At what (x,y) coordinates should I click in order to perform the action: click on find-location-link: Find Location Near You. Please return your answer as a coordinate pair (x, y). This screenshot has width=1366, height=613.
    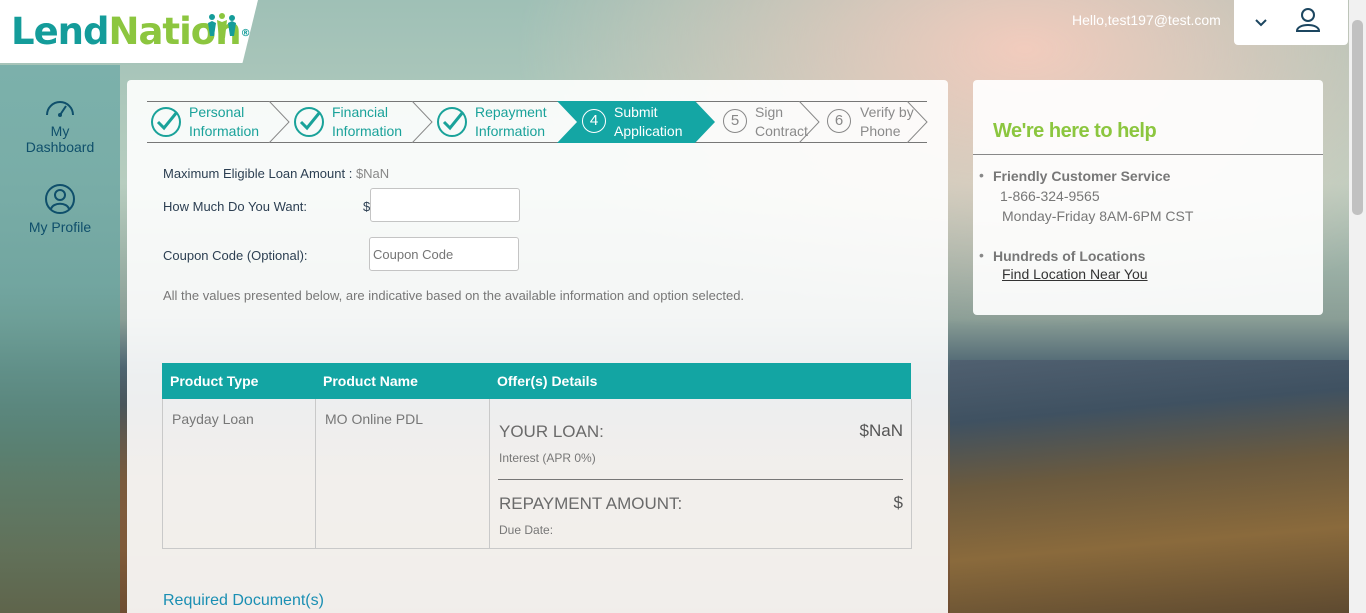
    Looking at the image, I should click on (1075, 274).